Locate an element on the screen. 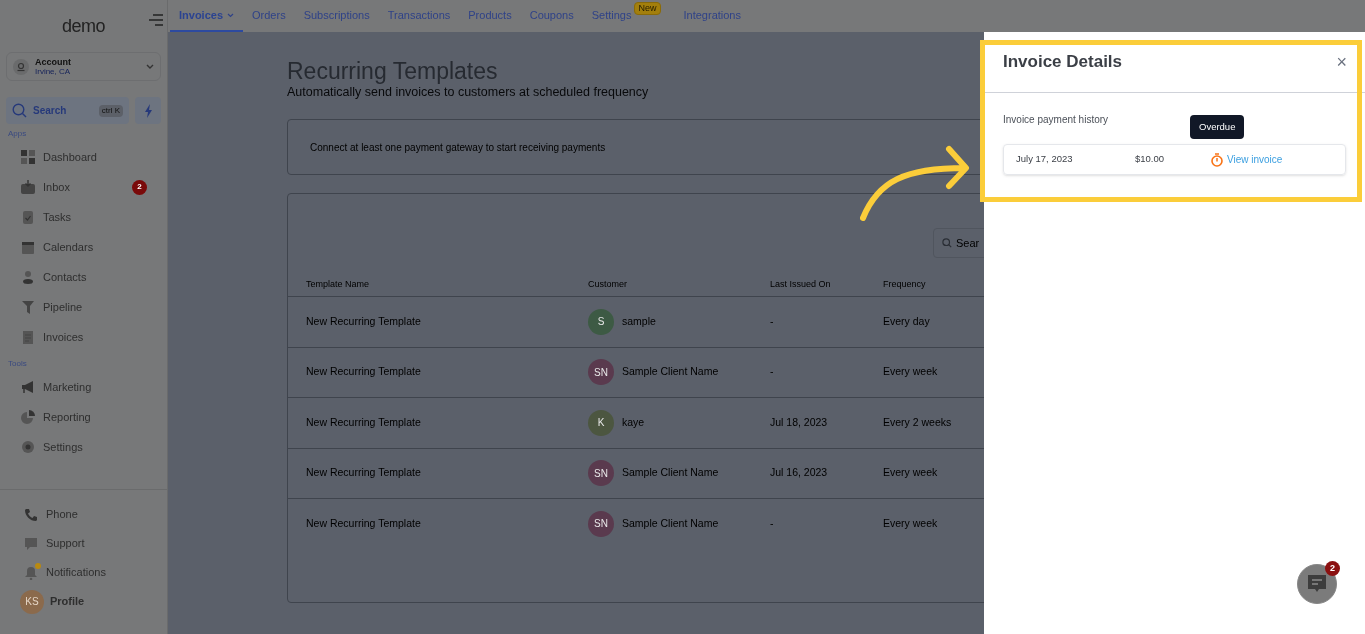 The width and height of the screenshot is (1365, 634). menu-icon is located at coordinates (156, 20).